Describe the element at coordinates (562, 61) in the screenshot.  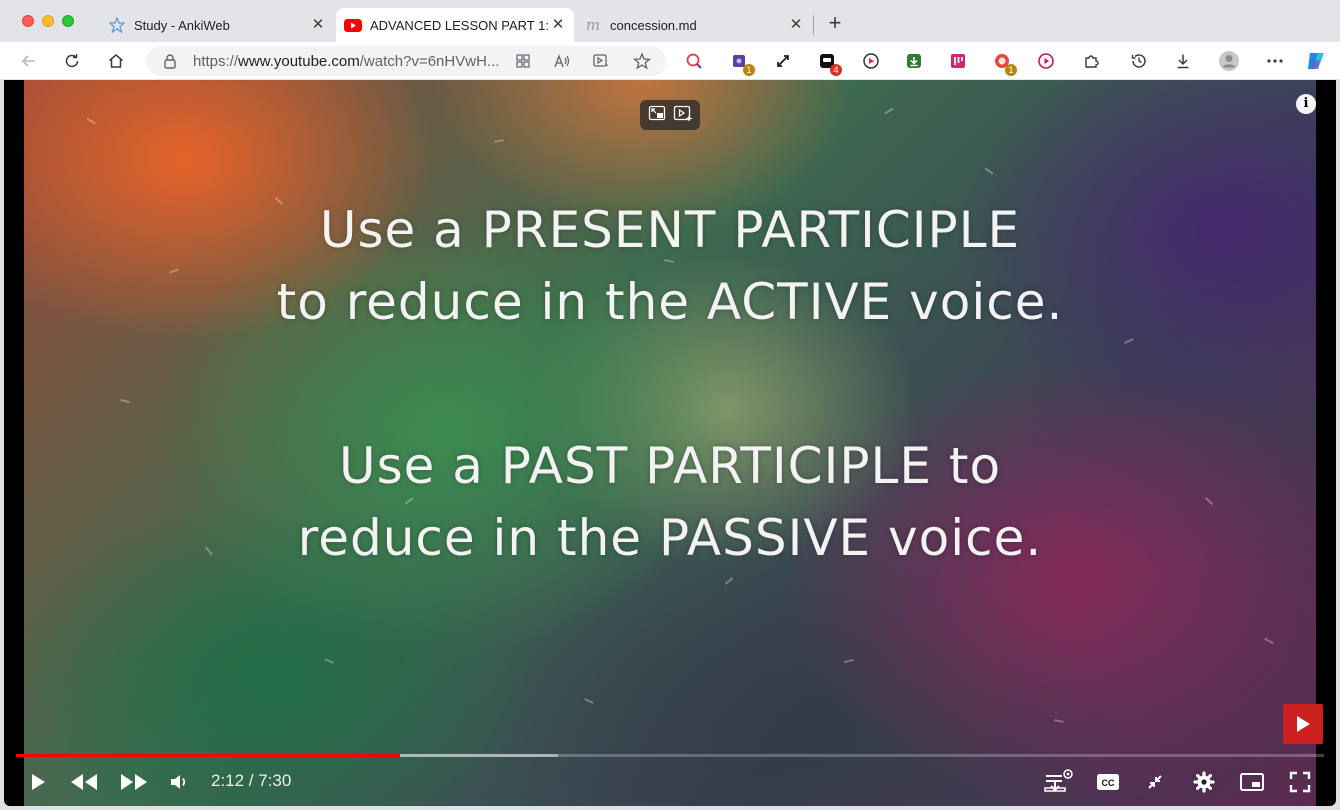
I see `read-aloud-icon` at that location.